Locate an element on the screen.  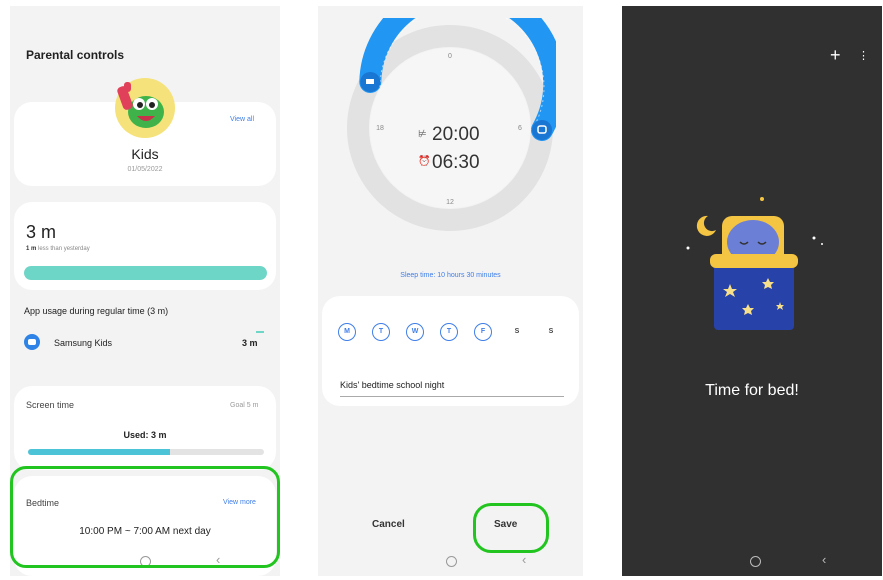
kids-avatar is located at coordinates (145, 107).